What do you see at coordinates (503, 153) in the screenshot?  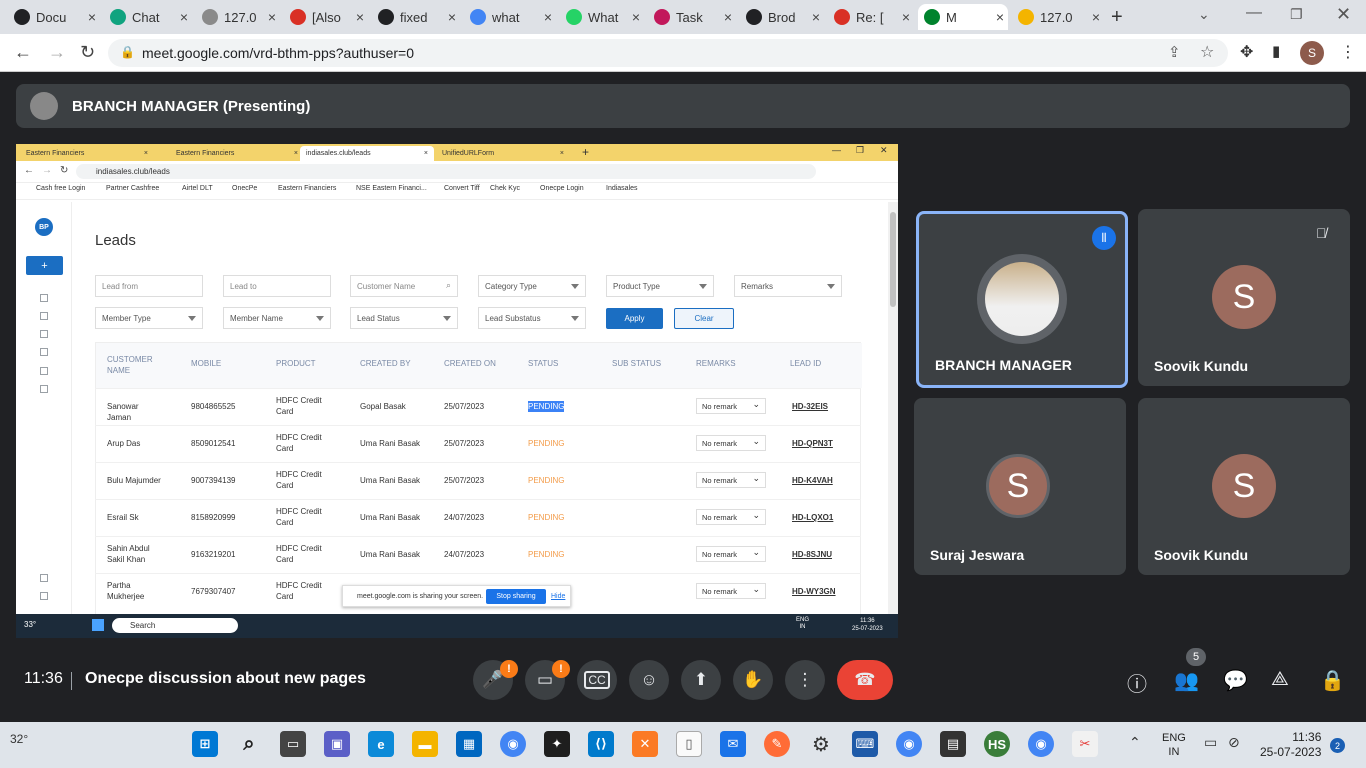 I see `shared-tab: UnifiedURLForm ×` at bounding box center [503, 153].